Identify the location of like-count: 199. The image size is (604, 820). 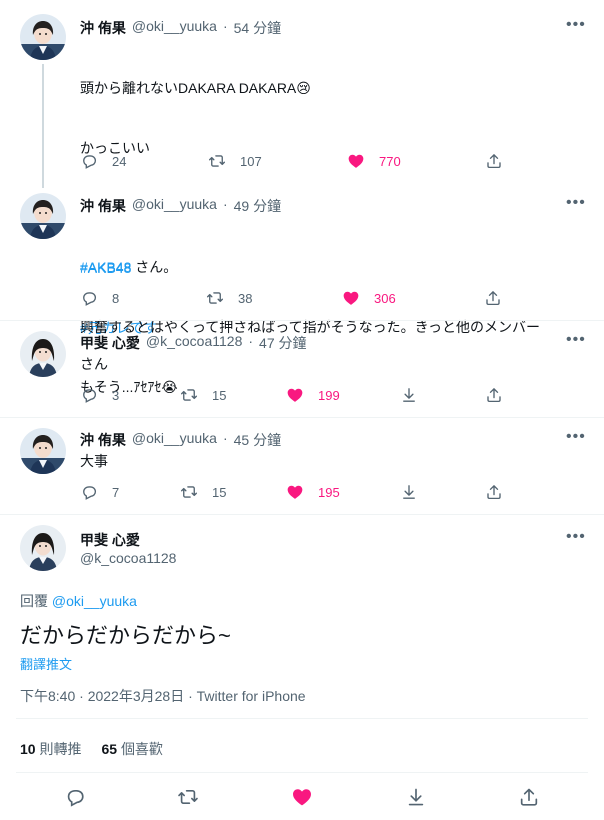
(329, 395).